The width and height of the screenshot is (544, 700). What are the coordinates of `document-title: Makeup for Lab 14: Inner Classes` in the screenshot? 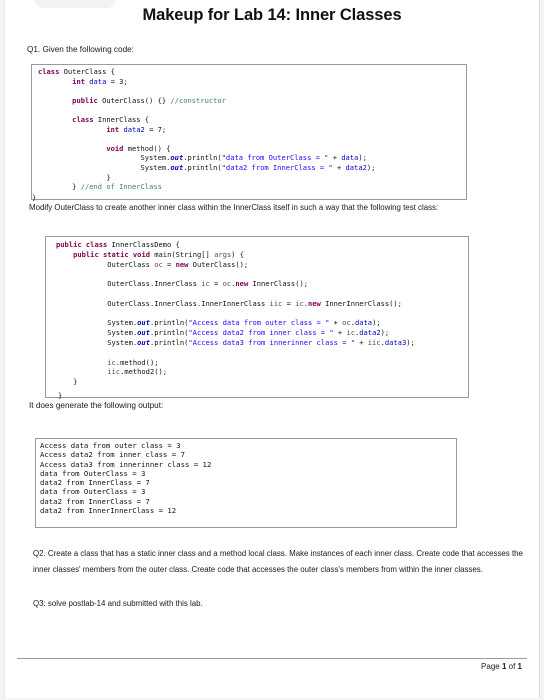 It's located at (272, 15).